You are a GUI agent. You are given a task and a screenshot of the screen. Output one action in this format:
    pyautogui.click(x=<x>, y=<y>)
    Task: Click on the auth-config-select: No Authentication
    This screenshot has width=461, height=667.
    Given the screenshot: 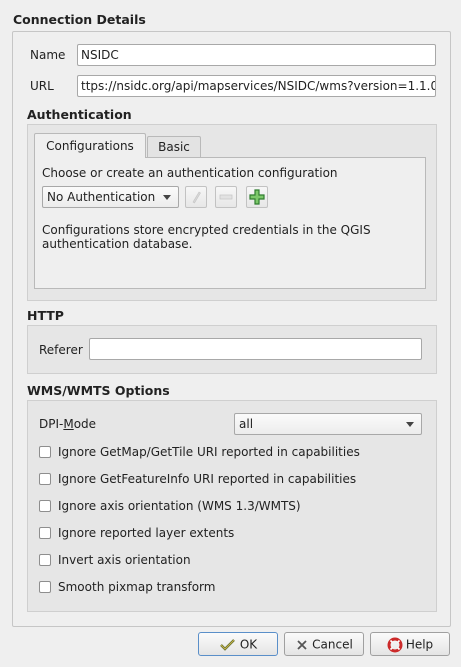 What is the action you would take?
    pyautogui.click(x=110, y=197)
    